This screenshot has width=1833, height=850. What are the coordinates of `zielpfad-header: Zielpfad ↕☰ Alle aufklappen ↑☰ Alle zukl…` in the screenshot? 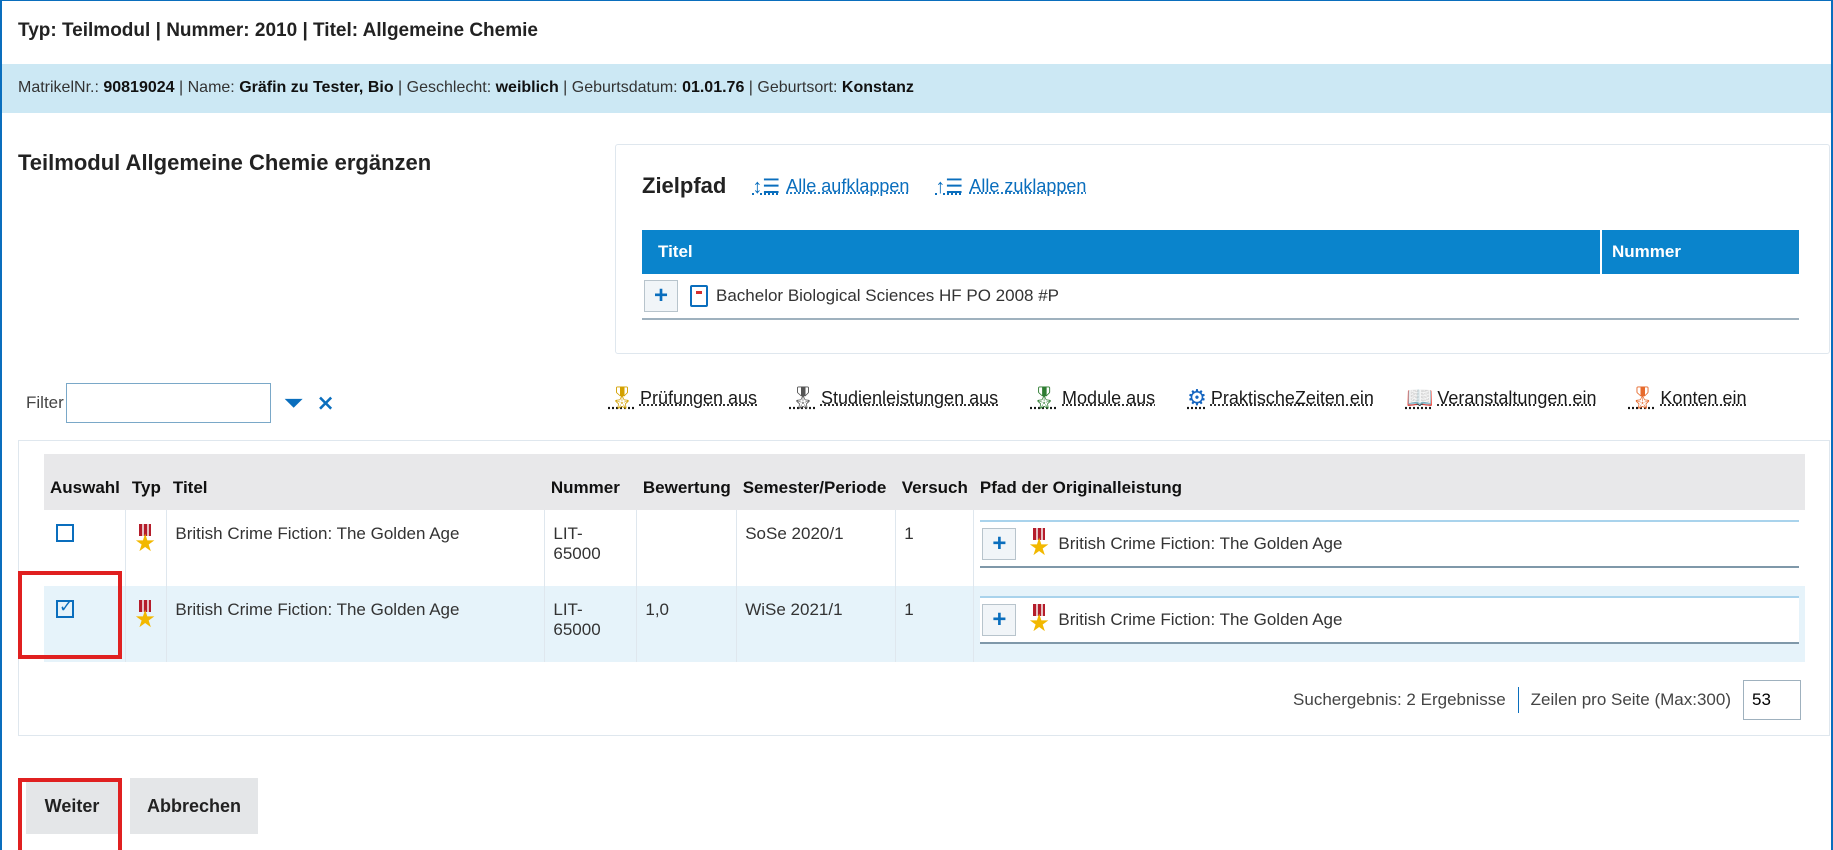 It's located at (864, 186).